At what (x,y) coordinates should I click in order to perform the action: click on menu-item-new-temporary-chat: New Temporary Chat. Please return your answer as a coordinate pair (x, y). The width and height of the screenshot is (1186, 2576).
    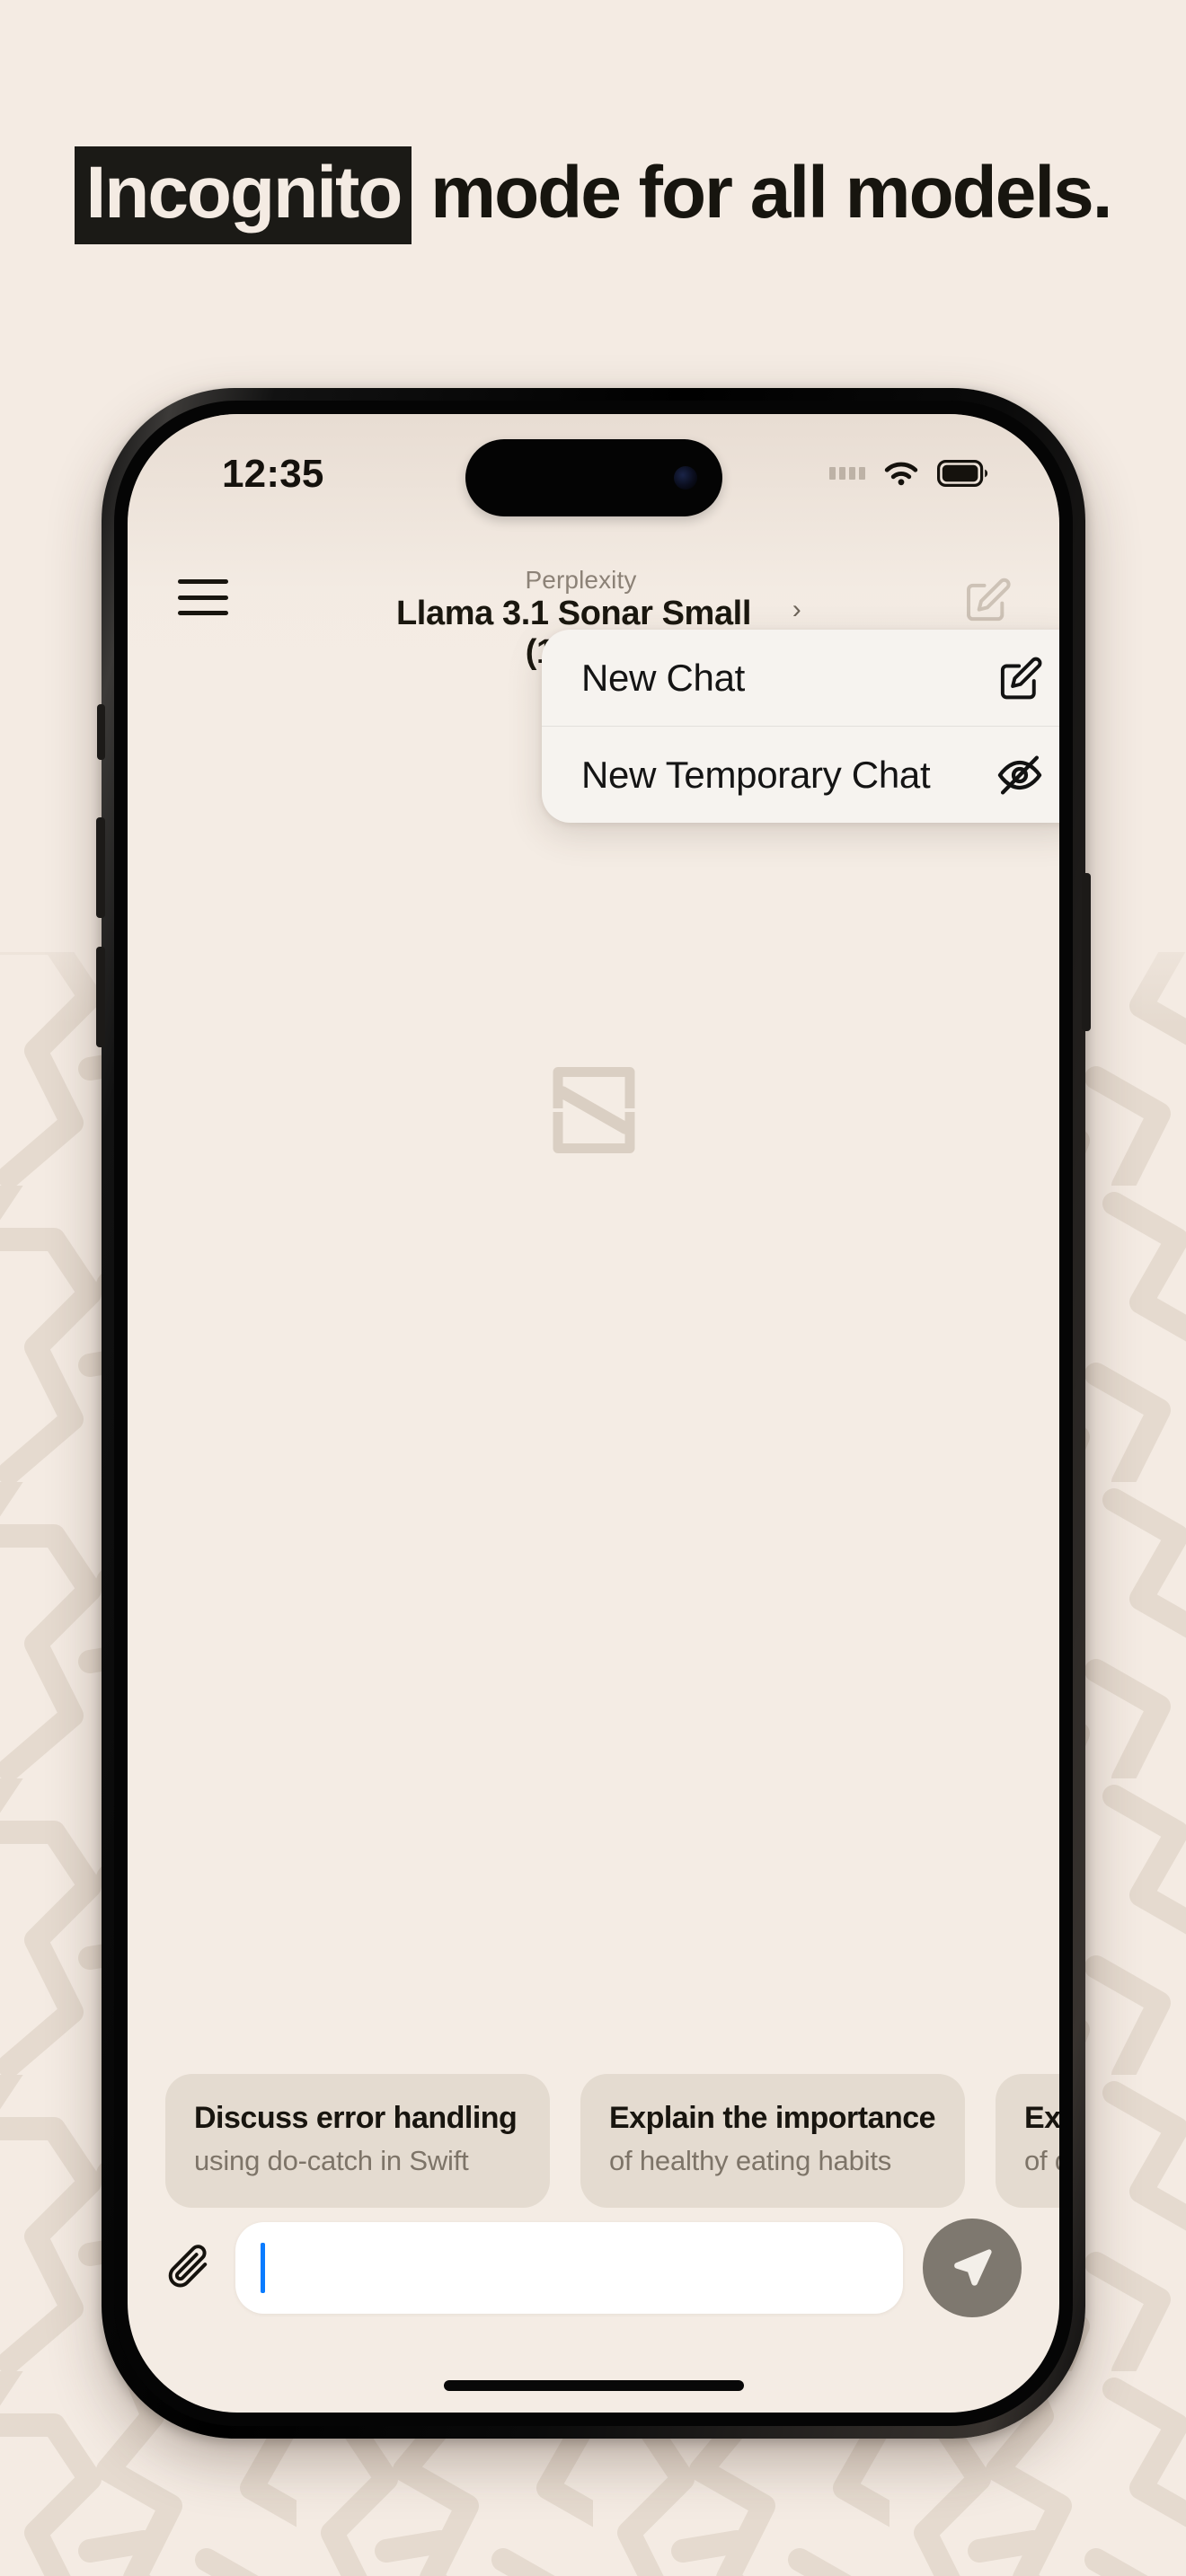
    Looking at the image, I should click on (800, 774).